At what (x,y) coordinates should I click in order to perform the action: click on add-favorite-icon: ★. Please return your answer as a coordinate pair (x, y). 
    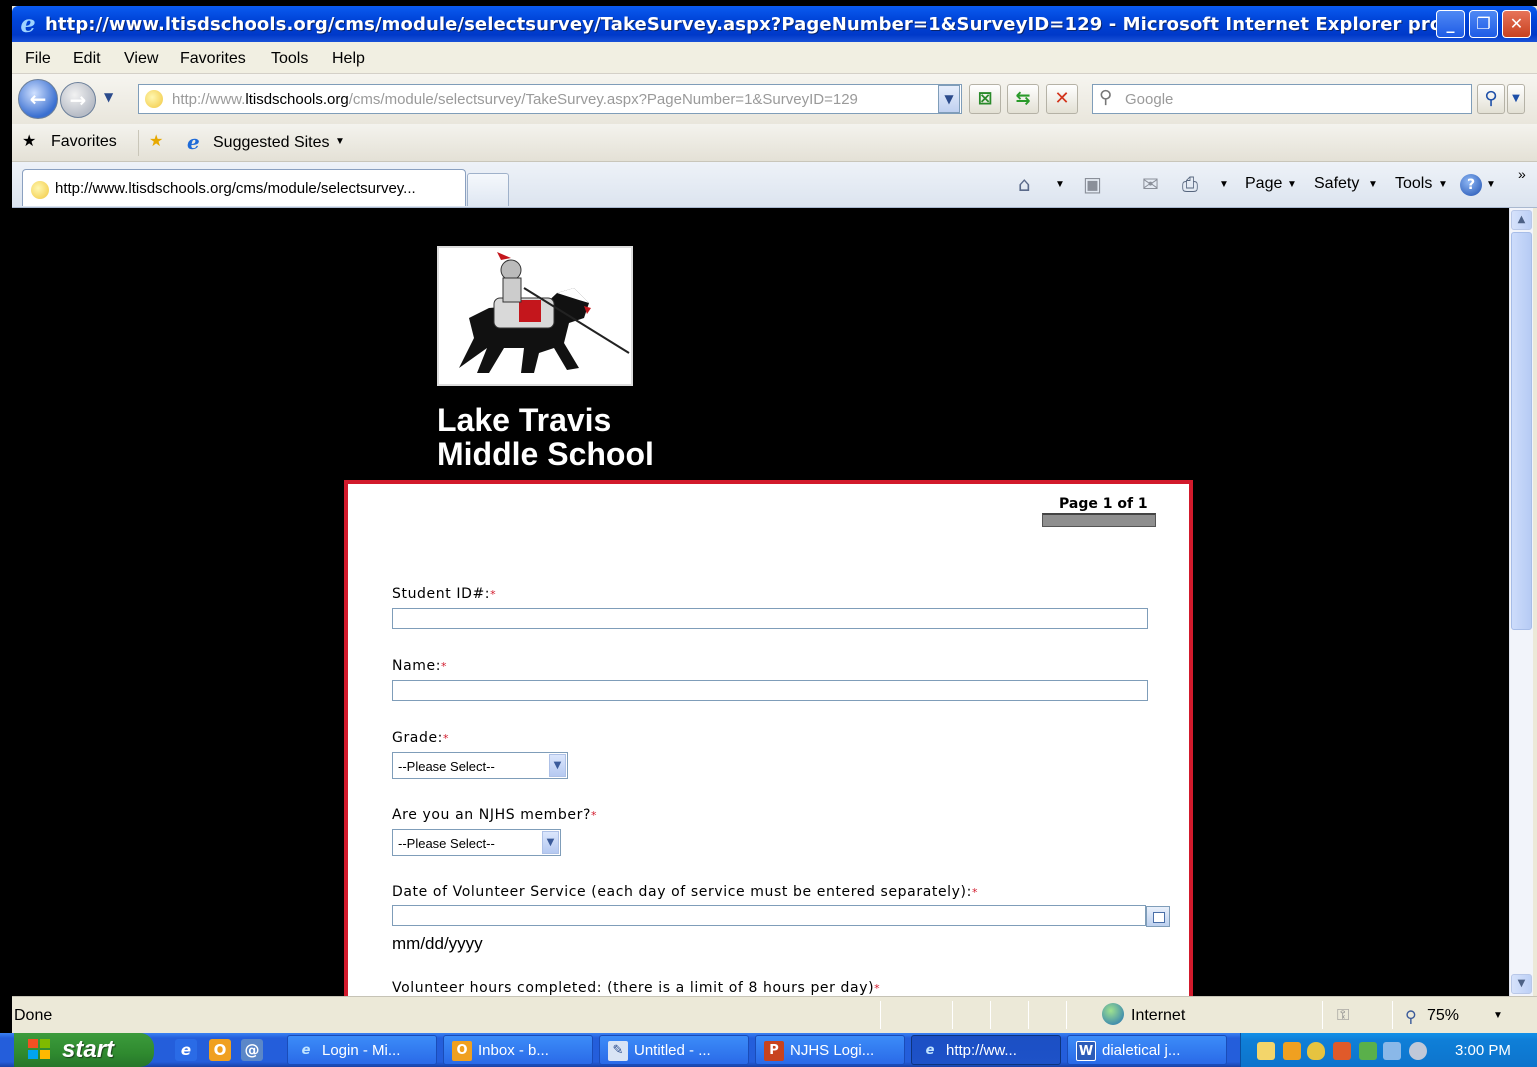
    Looking at the image, I should click on (156, 141).